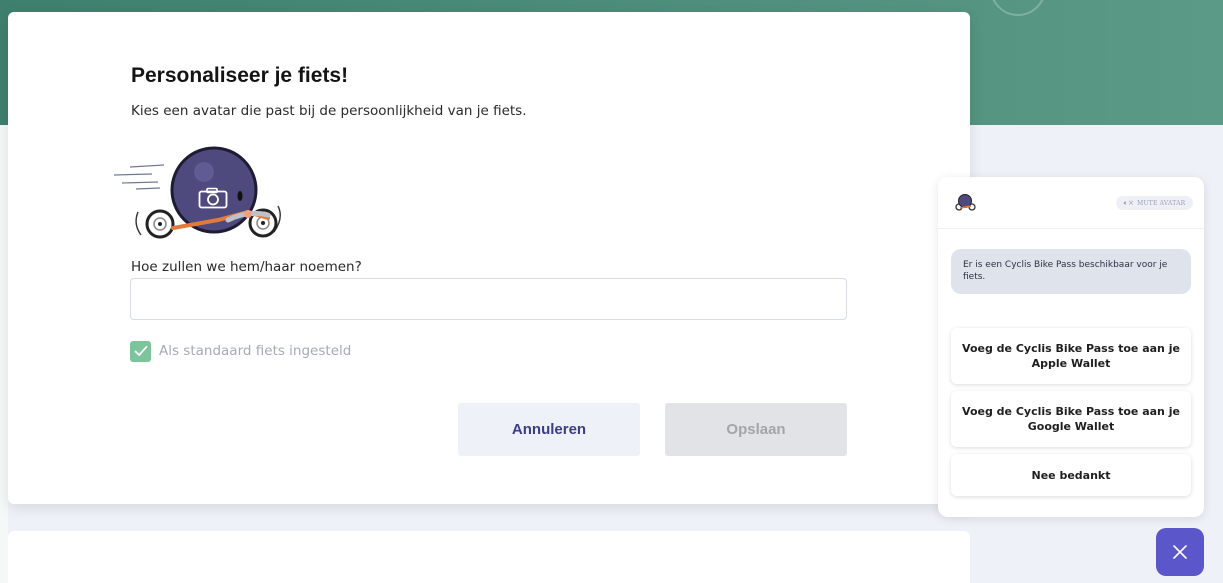  I want to click on bike-name-label: Hoe zullen we hem/haar noemen?, so click(246, 267).